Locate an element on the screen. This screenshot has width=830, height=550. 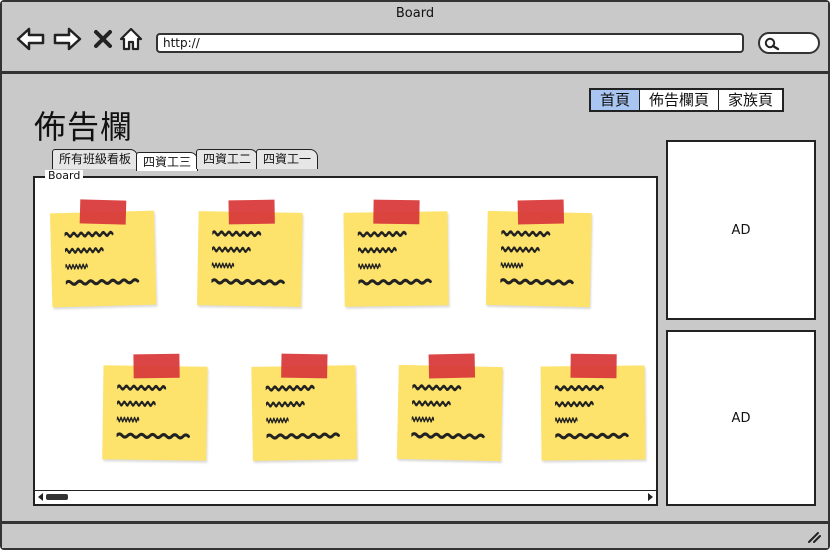
tab-class-cs1: 四資工一 is located at coordinates (287, 159).